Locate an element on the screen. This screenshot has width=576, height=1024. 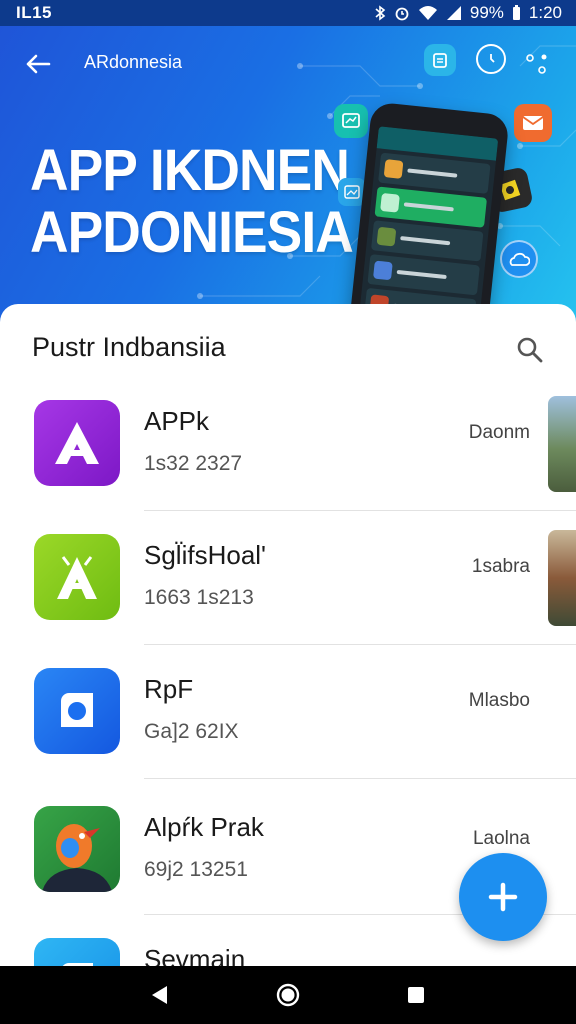
list-item: RpF Ga]2 62IX Mlasbo is located at coordinates (288, 735).